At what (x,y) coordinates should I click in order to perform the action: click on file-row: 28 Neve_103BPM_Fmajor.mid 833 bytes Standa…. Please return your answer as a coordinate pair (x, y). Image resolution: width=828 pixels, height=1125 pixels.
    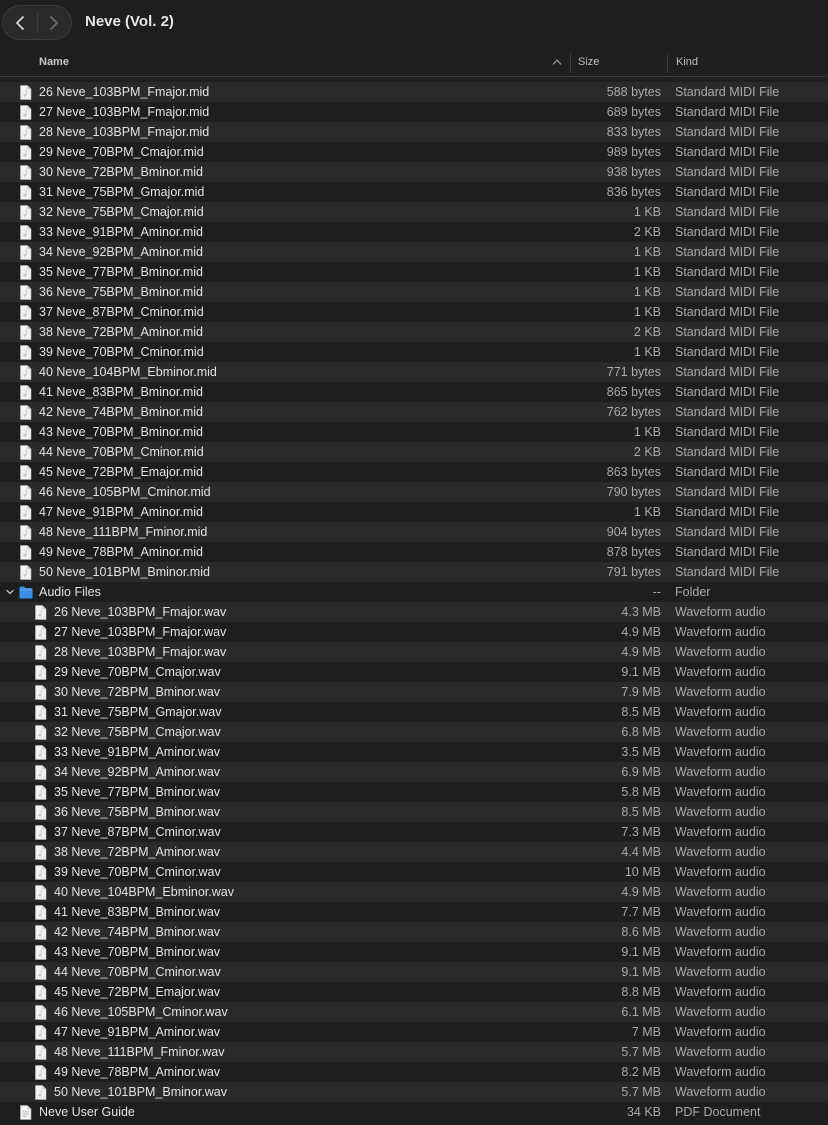
    Looking at the image, I should click on (414, 132).